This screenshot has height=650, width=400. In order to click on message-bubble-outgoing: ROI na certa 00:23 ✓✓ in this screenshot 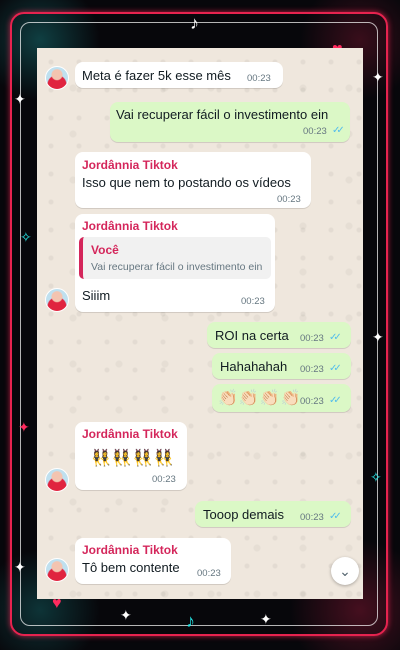, I will do `click(279, 335)`.